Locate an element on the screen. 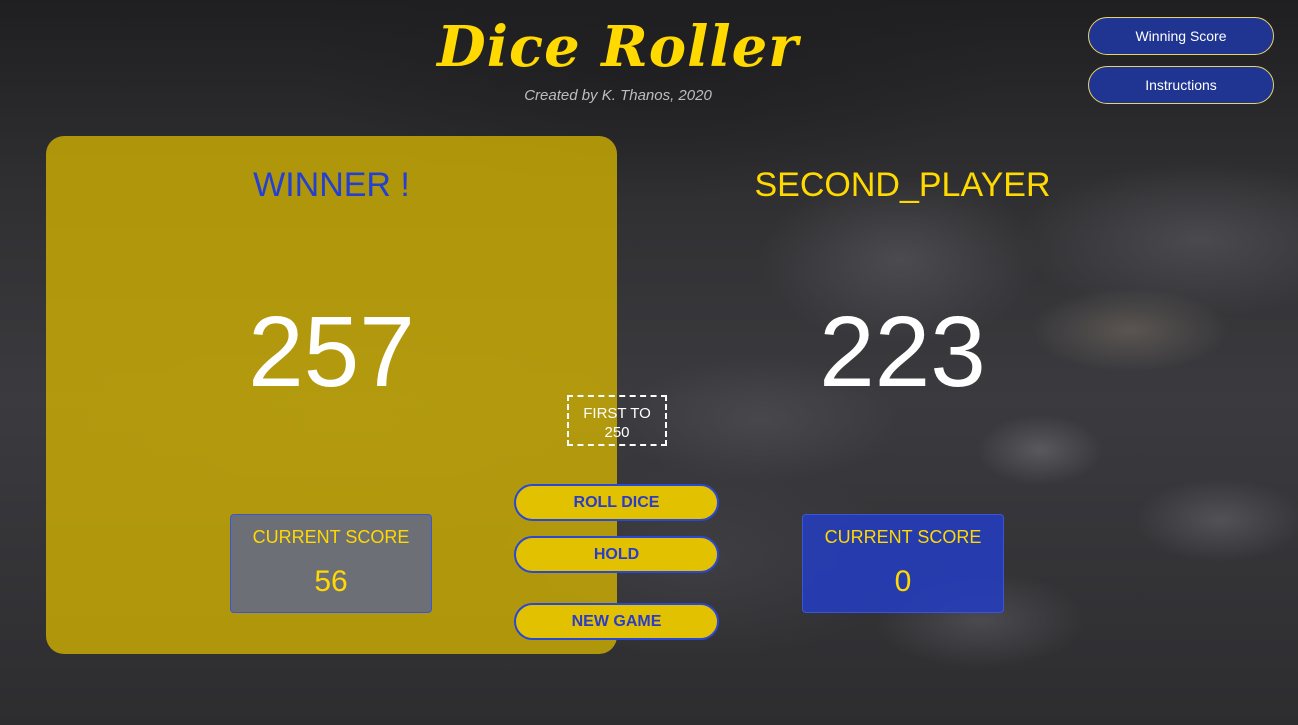 Image resolution: width=1298 pixels, height=725 pixels. player1-current-score-box: CURRENT SCORE 56 is located at coordinates (331, 563).